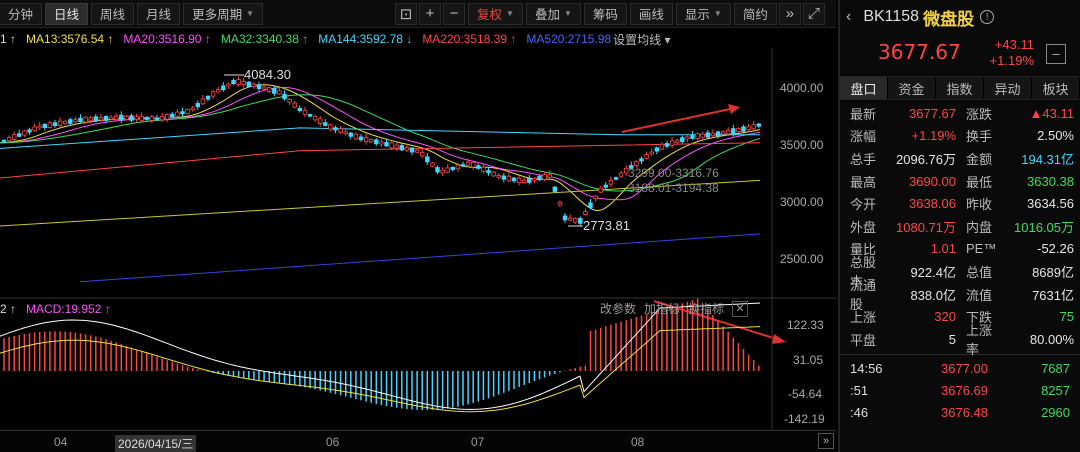  What do you see at coordinates (510, 13) in the screenshot?
I see `chevron-down-icon: ▼` at bounding box center [510, 13].